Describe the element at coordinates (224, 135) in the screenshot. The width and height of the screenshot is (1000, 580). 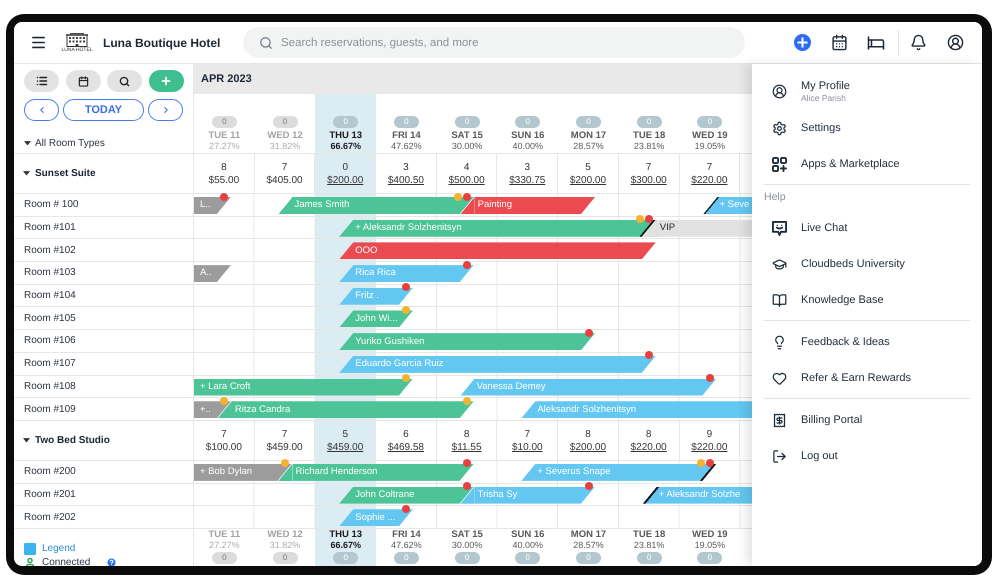
I see `day-label: TUE 11` at that location.